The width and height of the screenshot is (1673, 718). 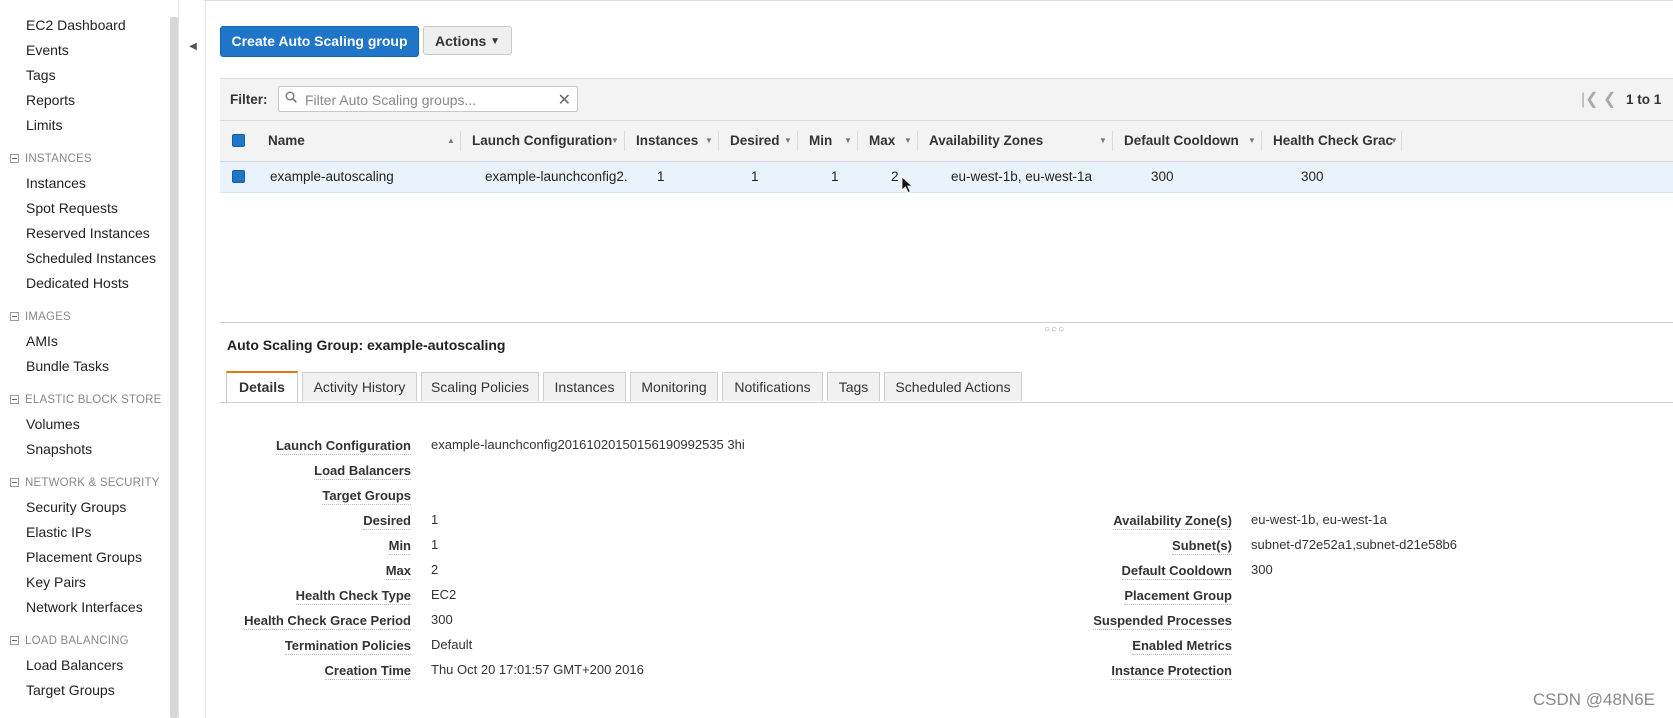 What do you see at coordinates (1202, 546) in the screenshot?
I see `label-subnets: Subnet(s)` at bounding box center [1202, 546].